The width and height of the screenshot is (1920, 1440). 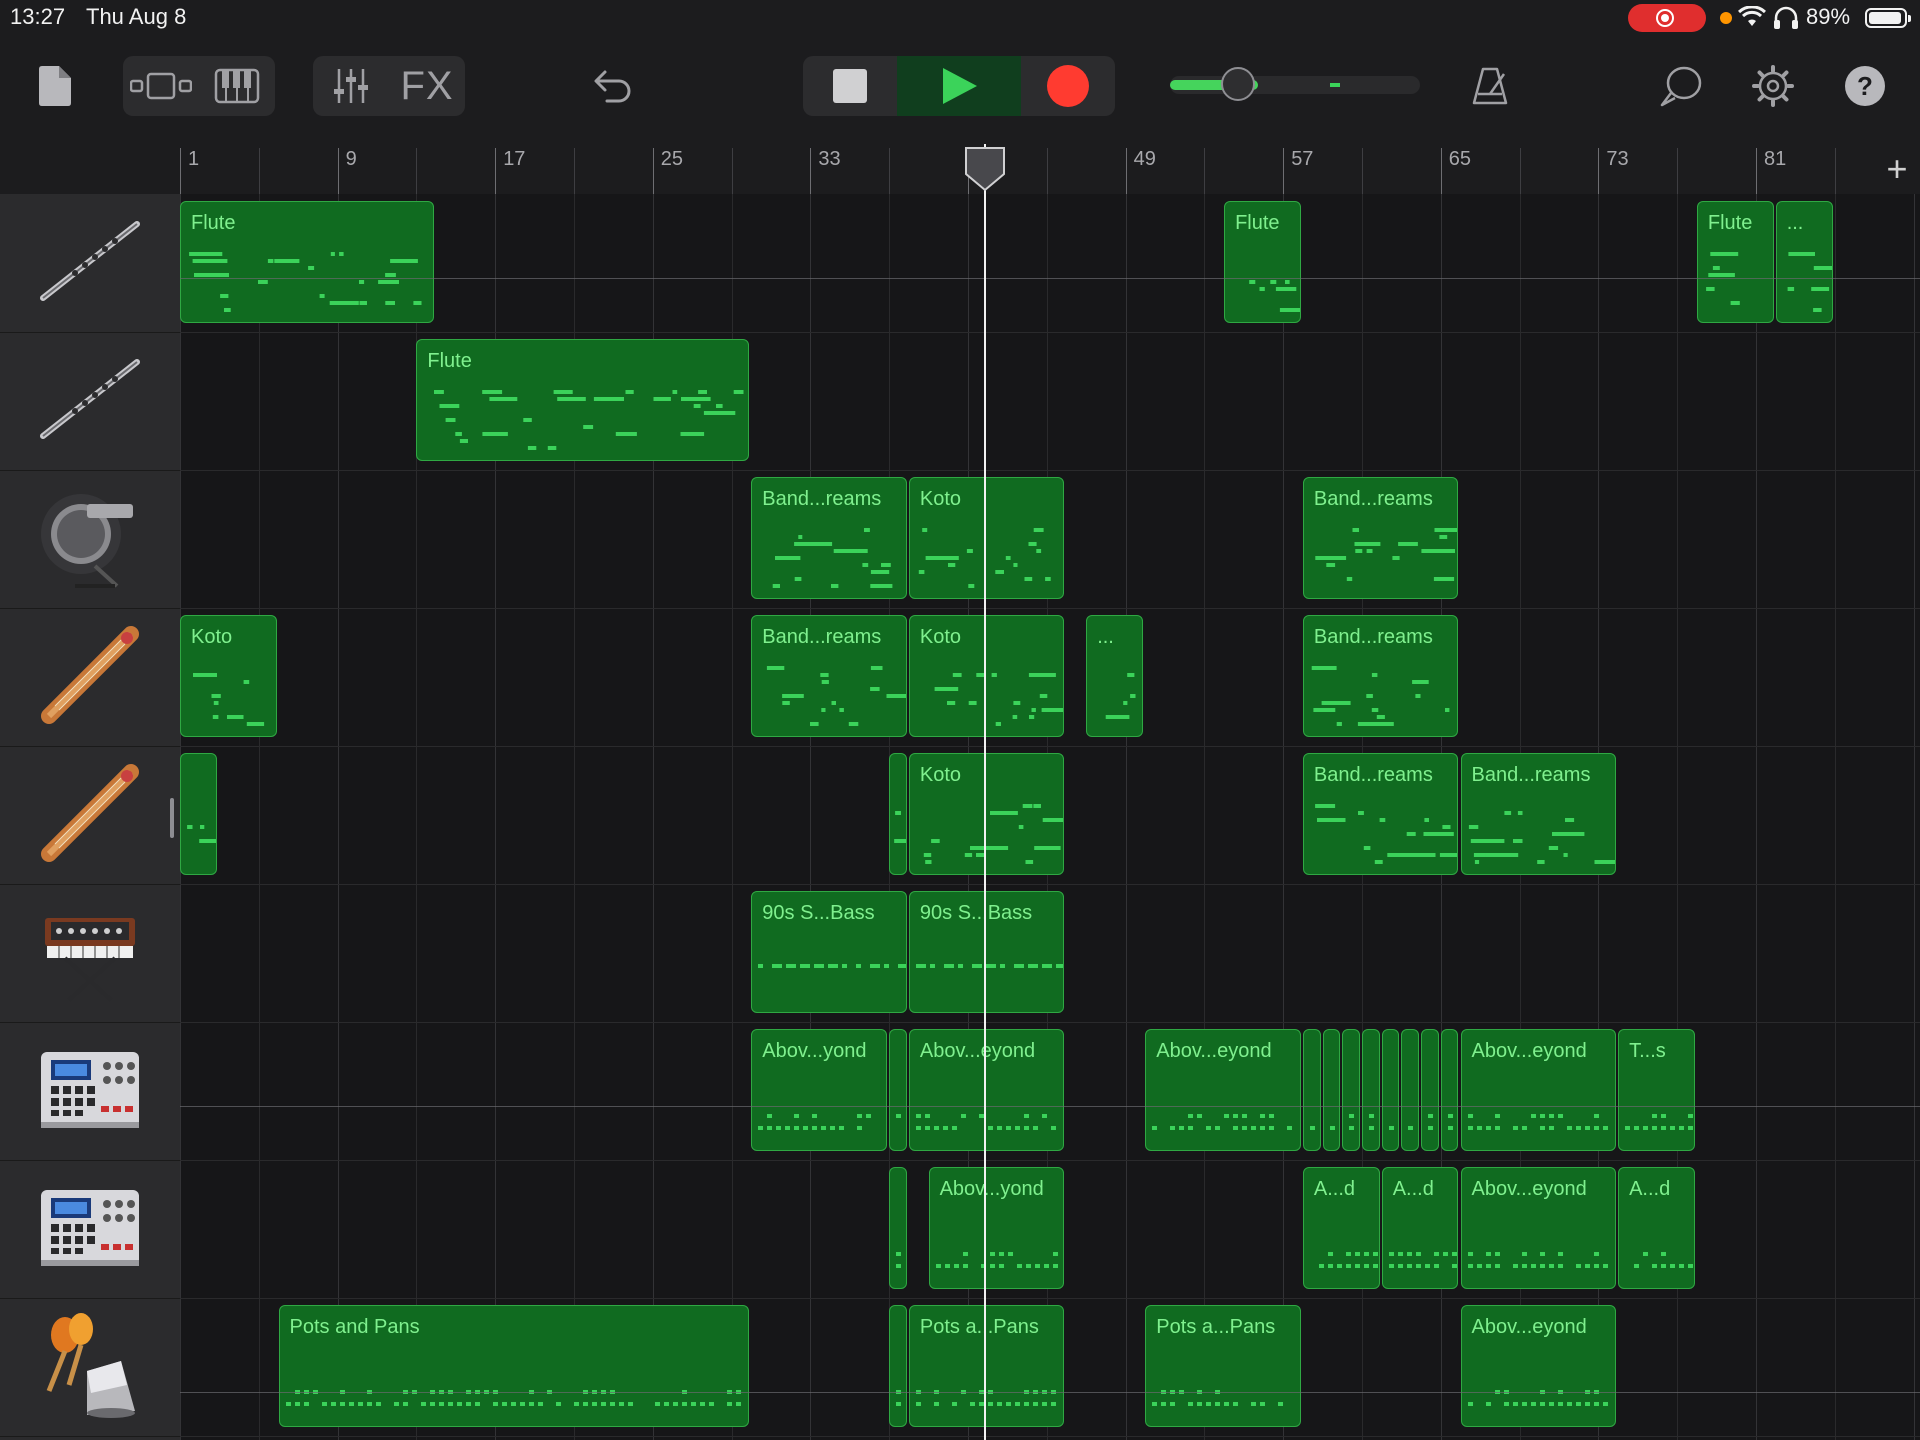 I want to click on master-volume-slider, so click(x=1295, y=84).